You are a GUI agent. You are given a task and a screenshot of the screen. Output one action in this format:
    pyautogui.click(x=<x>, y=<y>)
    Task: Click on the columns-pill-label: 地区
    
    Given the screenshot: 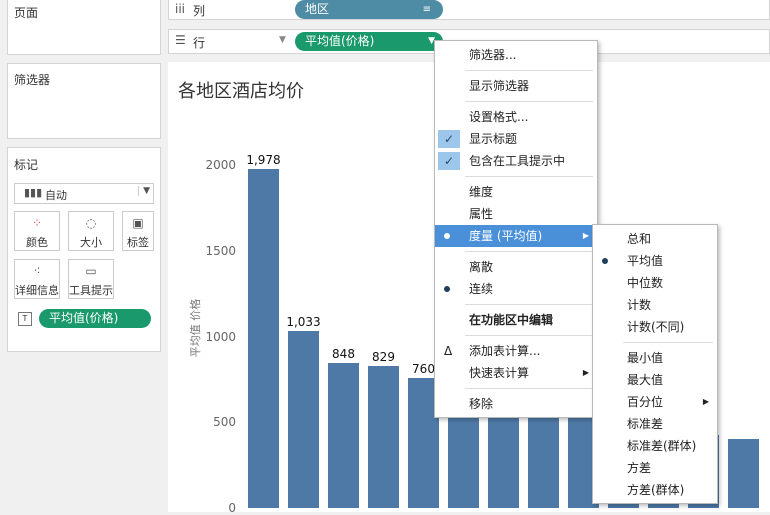 What is the action you would take?
    pyautogui.click(x=317, y=9)
    